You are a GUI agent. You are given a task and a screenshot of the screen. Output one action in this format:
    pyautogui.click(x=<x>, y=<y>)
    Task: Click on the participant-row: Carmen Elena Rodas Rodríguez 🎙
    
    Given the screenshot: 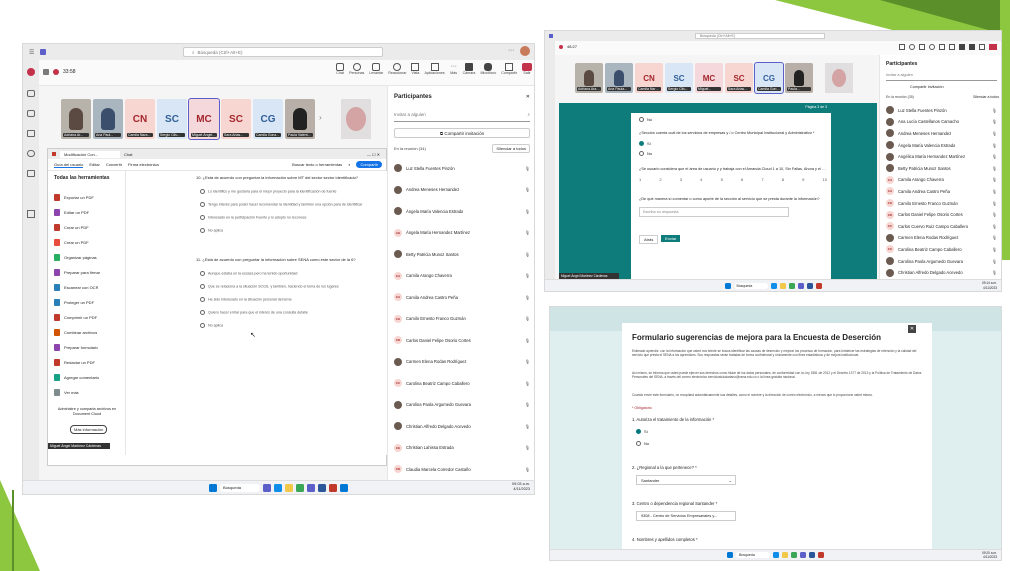 What is the action you would take?
    pyautogui.click(x=941, y=238)
    